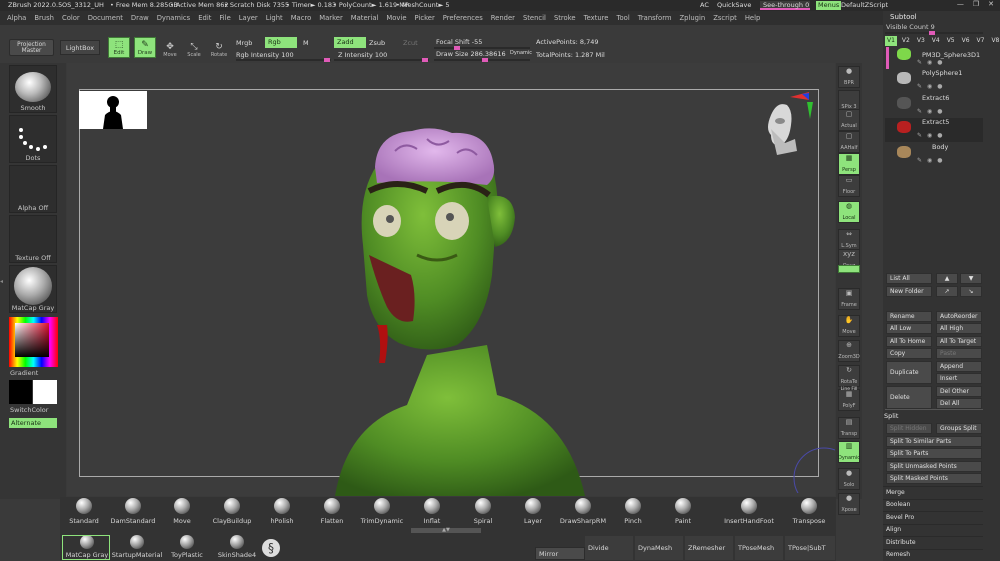 The height and width of the screenshot is (561, 1000). What do you see at coordinates (934, 466) in the screenshot?
I see `split-unmasked-points-button: Split Unmasked Points` at bounding box center [934, 466].